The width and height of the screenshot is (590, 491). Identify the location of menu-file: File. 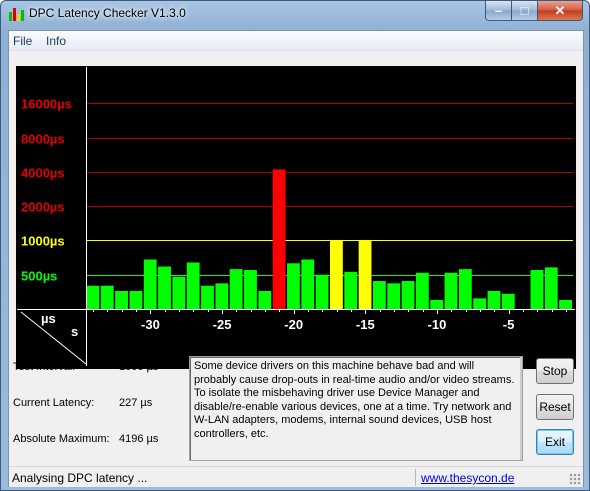
(22, 41).